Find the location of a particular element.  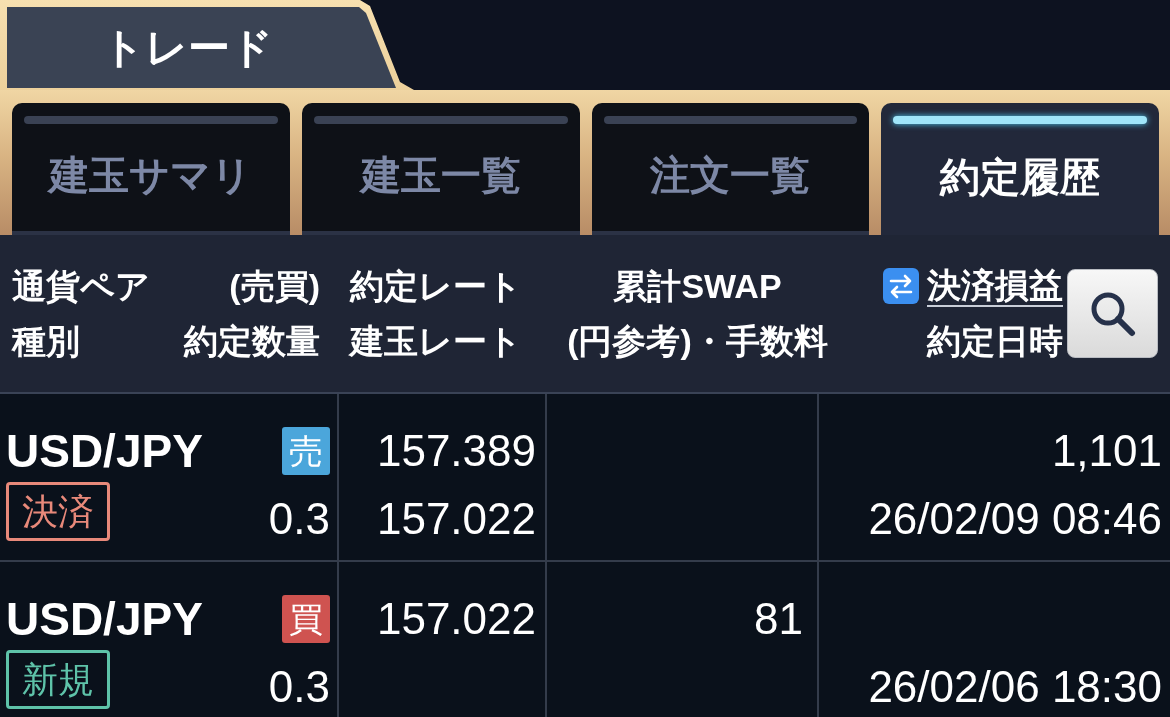

column-header: 約定日時 is located at coordinates (995, 341).